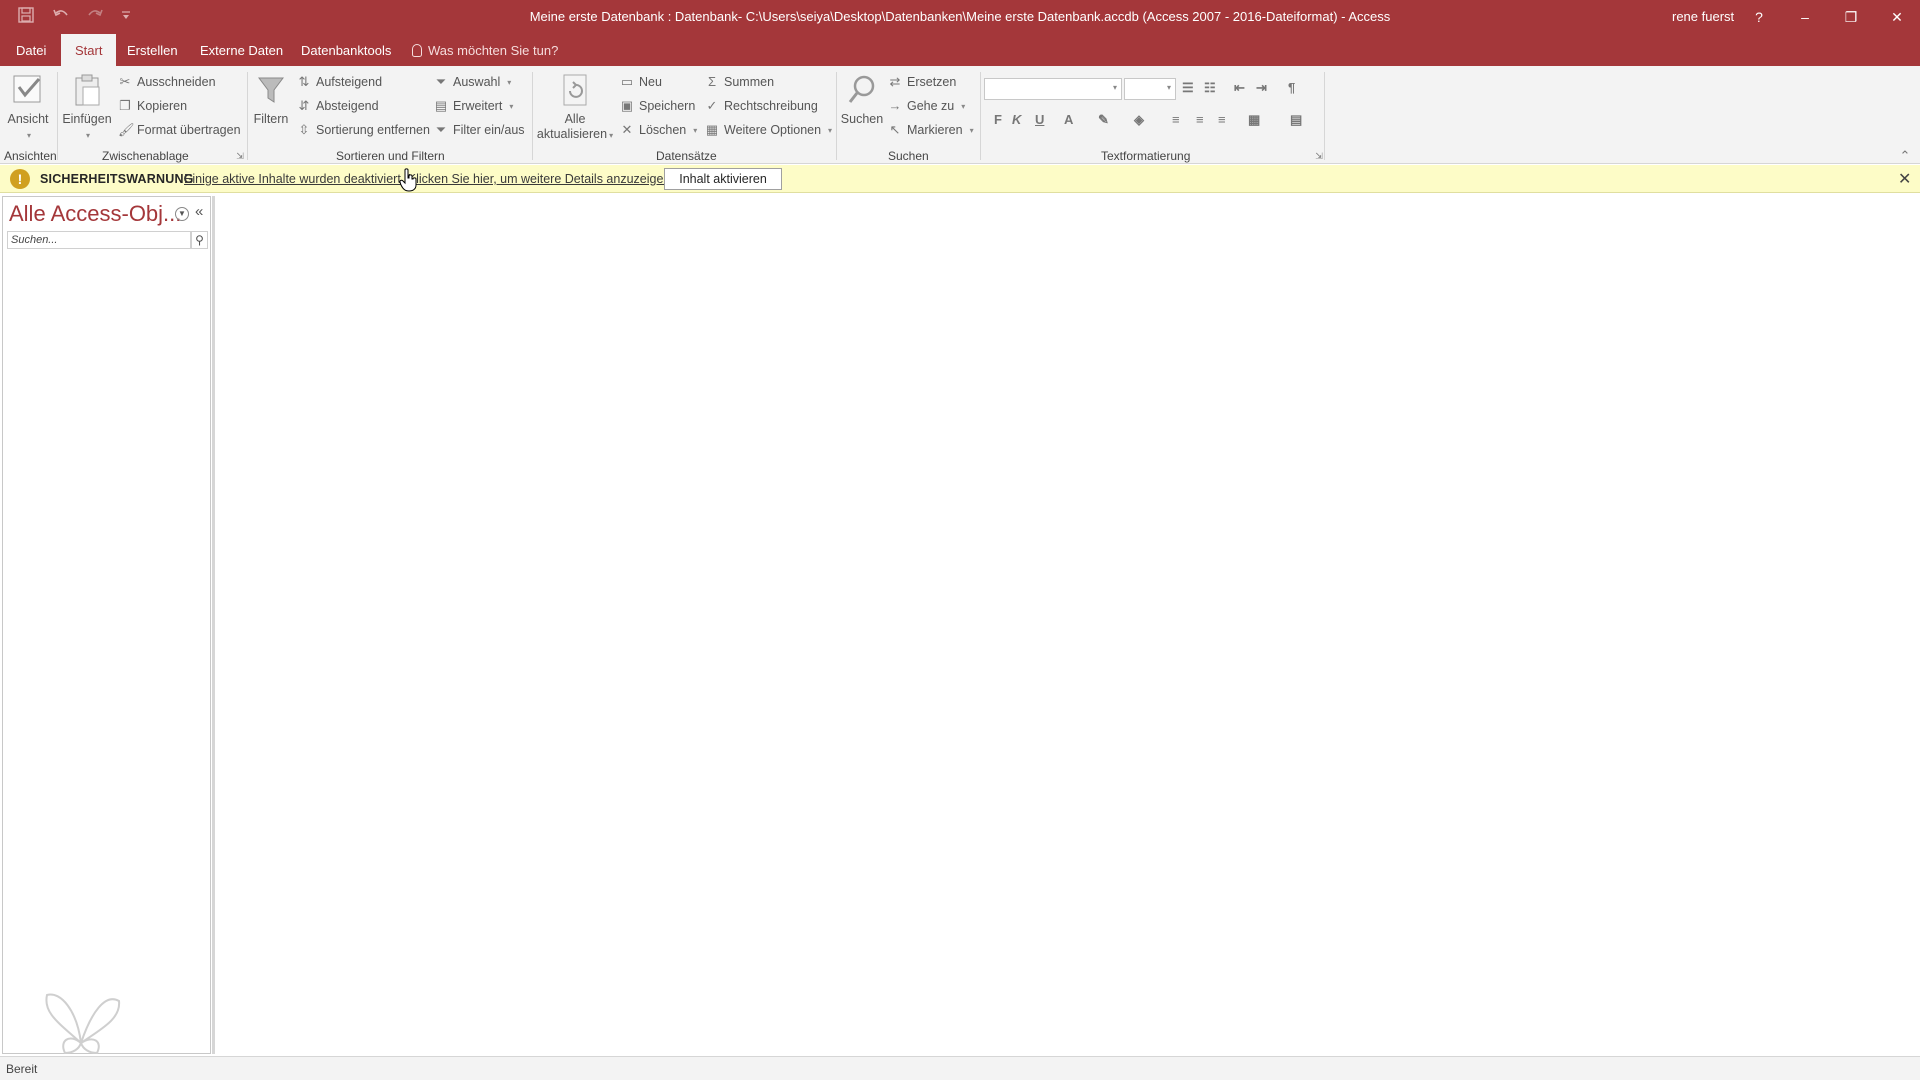  What do you see at coordinates (479, 130) in the screenshot?
I see `toggle-filter-button: ⏷ Filter ein/aus` at bounding box center [479, 130].